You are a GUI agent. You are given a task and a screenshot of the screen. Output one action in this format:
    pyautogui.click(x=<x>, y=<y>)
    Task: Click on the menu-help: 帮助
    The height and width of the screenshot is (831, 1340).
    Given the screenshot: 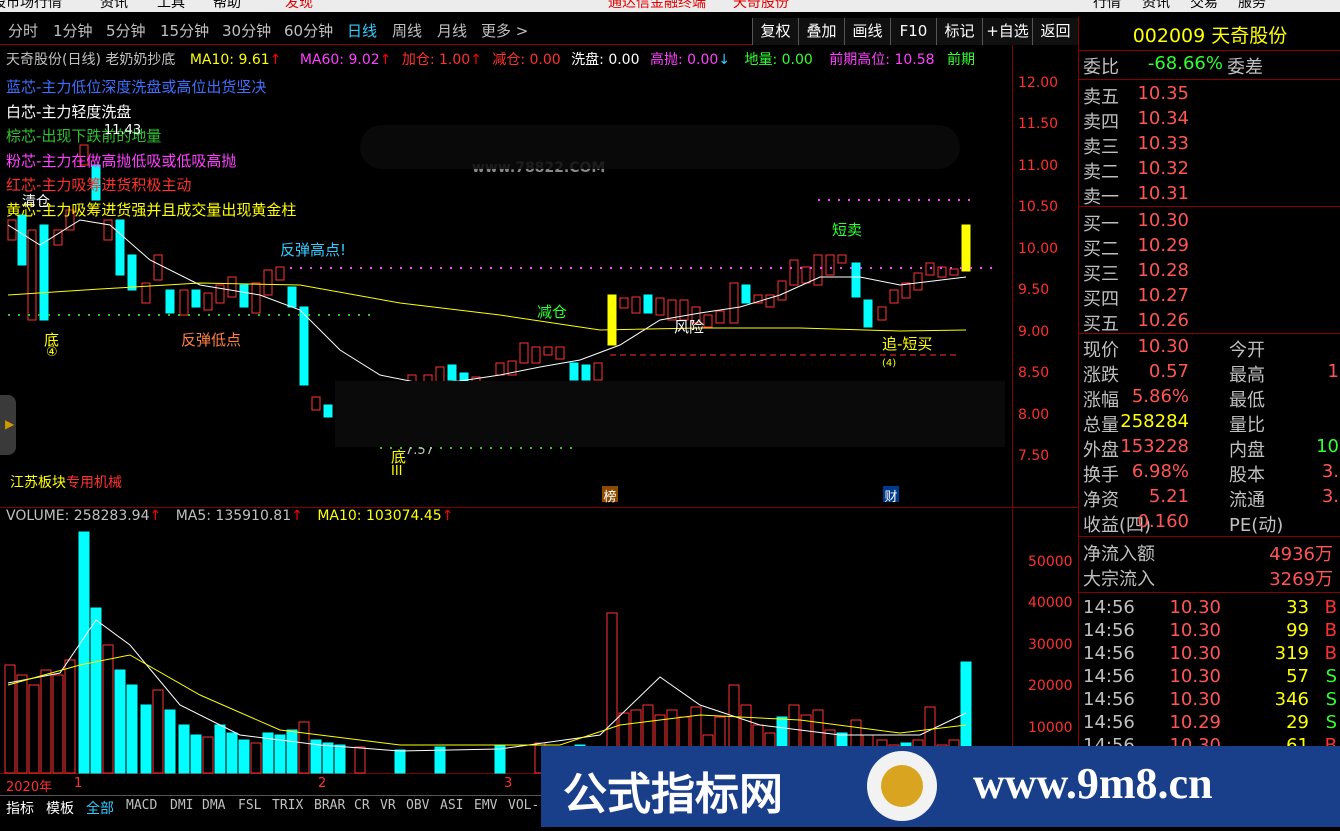 What is the action you would take?
    pyautogui.click(x=227, y=6)
    